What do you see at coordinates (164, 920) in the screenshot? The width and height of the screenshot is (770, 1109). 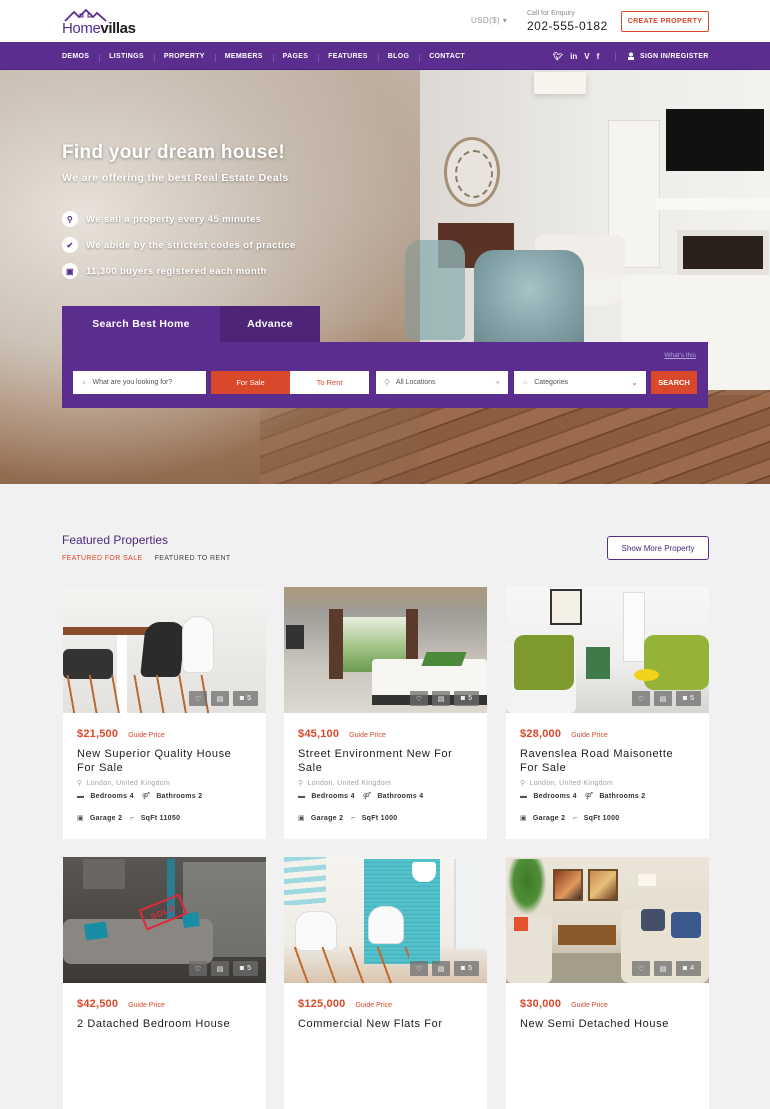 I see `property-image: SOLD ♡ ▤ ◙ 5` at bounding box center [164, 920].